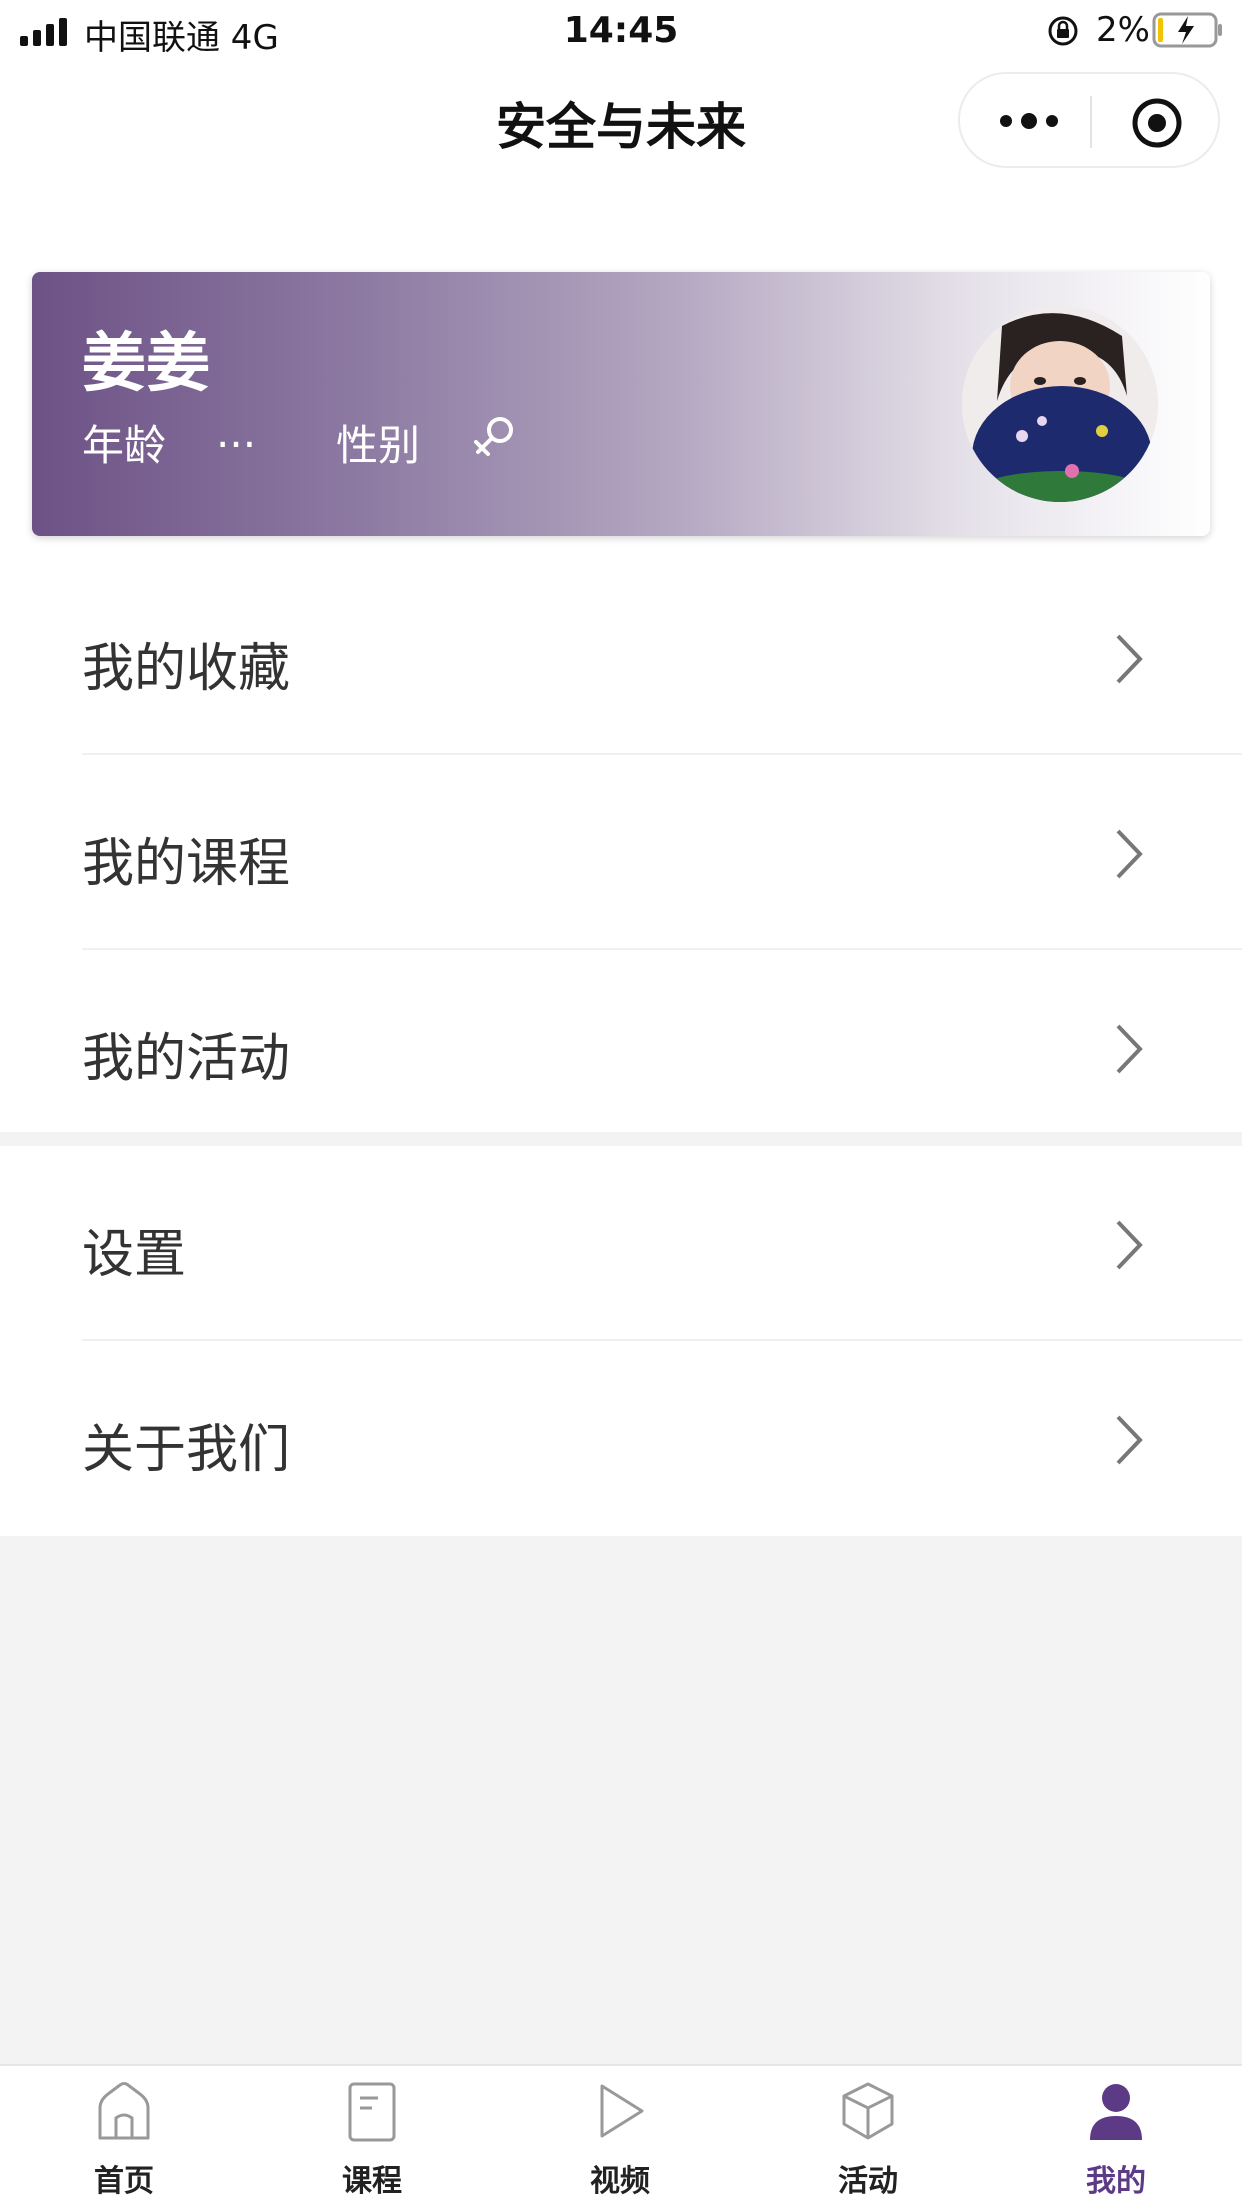 The height and width of the screenshot is (2208, 1242). What do you see at coordinates (621, 1047) in the screenshot?
I see `menu-item-activities: 我的活动` at bounding box center [621, 1047].